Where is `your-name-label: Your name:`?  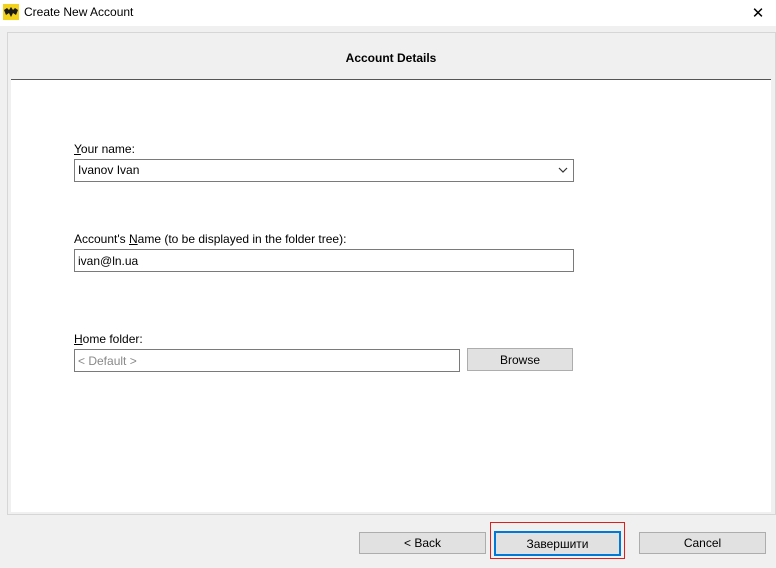 your-name-label: Your name: is located at coordinates (104, 149).